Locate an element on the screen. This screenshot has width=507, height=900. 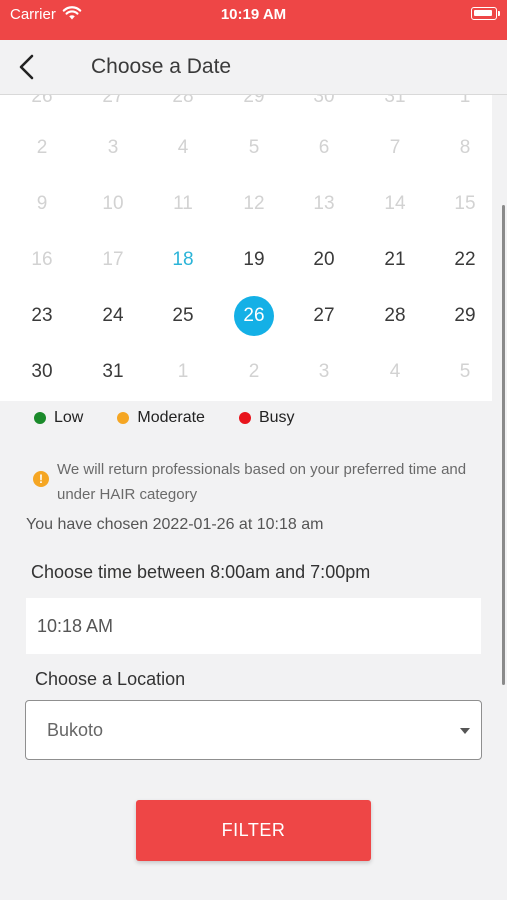
calendar-day-label: 9 is located at coordinates (42, 203).